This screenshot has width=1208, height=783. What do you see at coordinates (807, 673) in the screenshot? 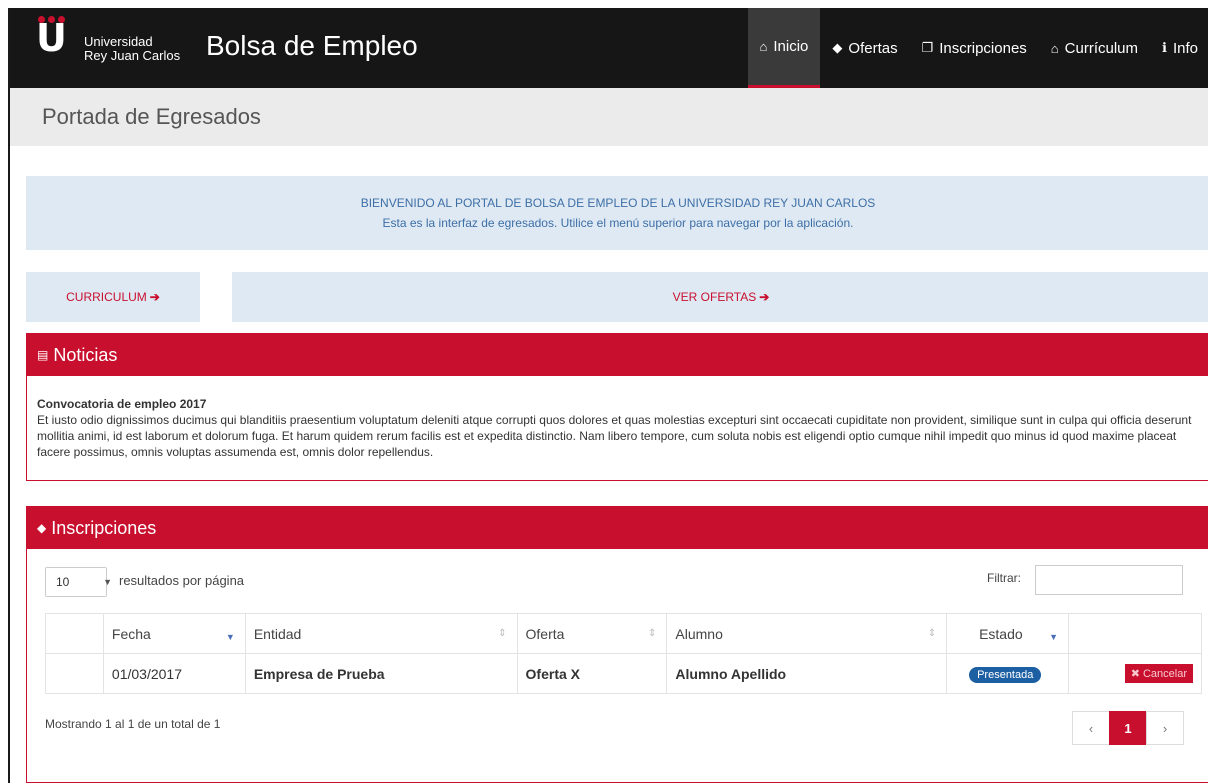
I see `cell-alumno: Alumno Apellido` at bounding box center [807, 673].